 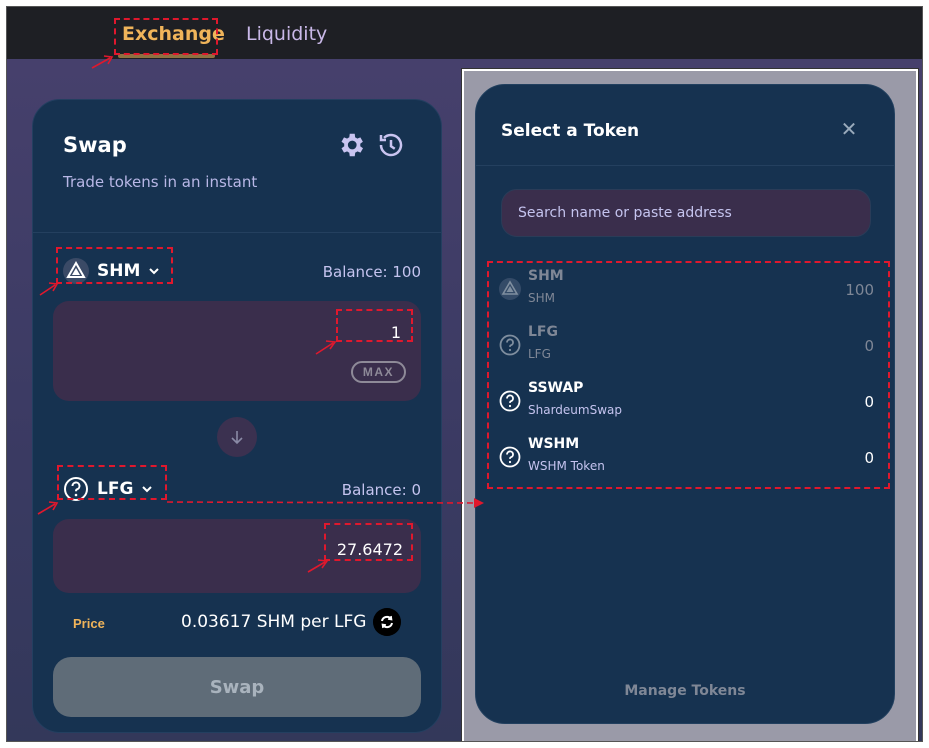 What do you see at coordinates (479, 503) in the screenshot?
I see `arrow-head-icon` at bounding box center [479, 503].